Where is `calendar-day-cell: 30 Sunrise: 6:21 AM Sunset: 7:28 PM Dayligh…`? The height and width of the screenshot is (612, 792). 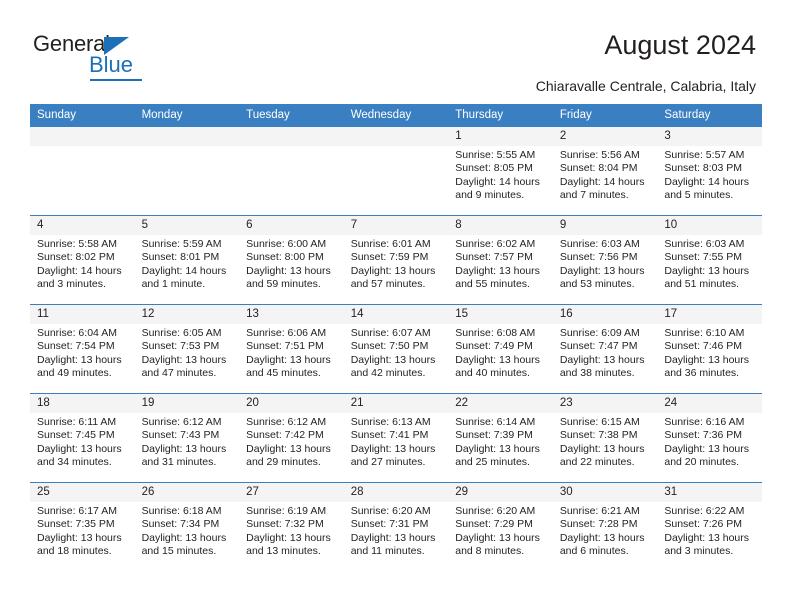 calendar-day-cell: 30 Sunrise: 6:21 AM Sunset: 7:28 PM Dayligh… is located at coordinates (605, 526).